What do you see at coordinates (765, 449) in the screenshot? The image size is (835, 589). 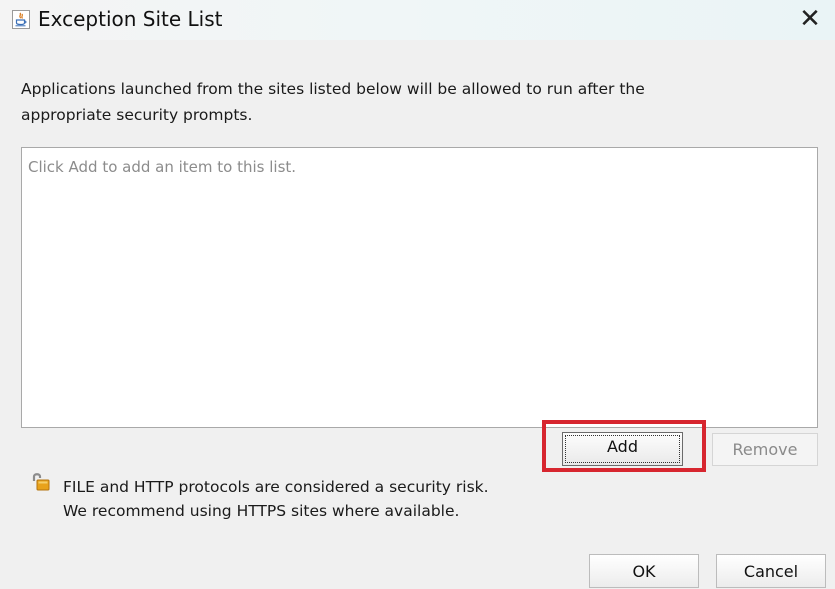 I see `remove-button: Remove` at bounding box center [765, 449].